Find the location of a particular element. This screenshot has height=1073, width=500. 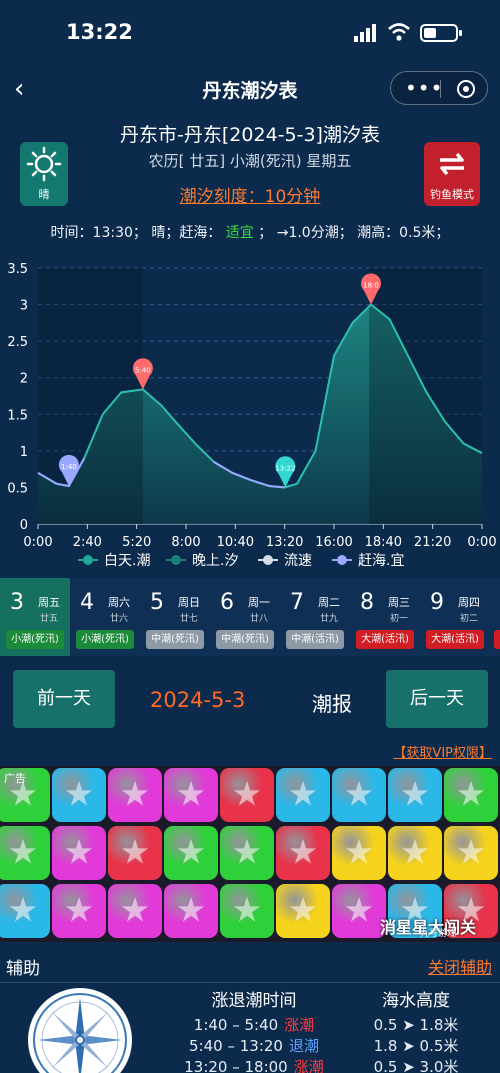

y-tick-label: 3 is located at coordinates (24, 306).